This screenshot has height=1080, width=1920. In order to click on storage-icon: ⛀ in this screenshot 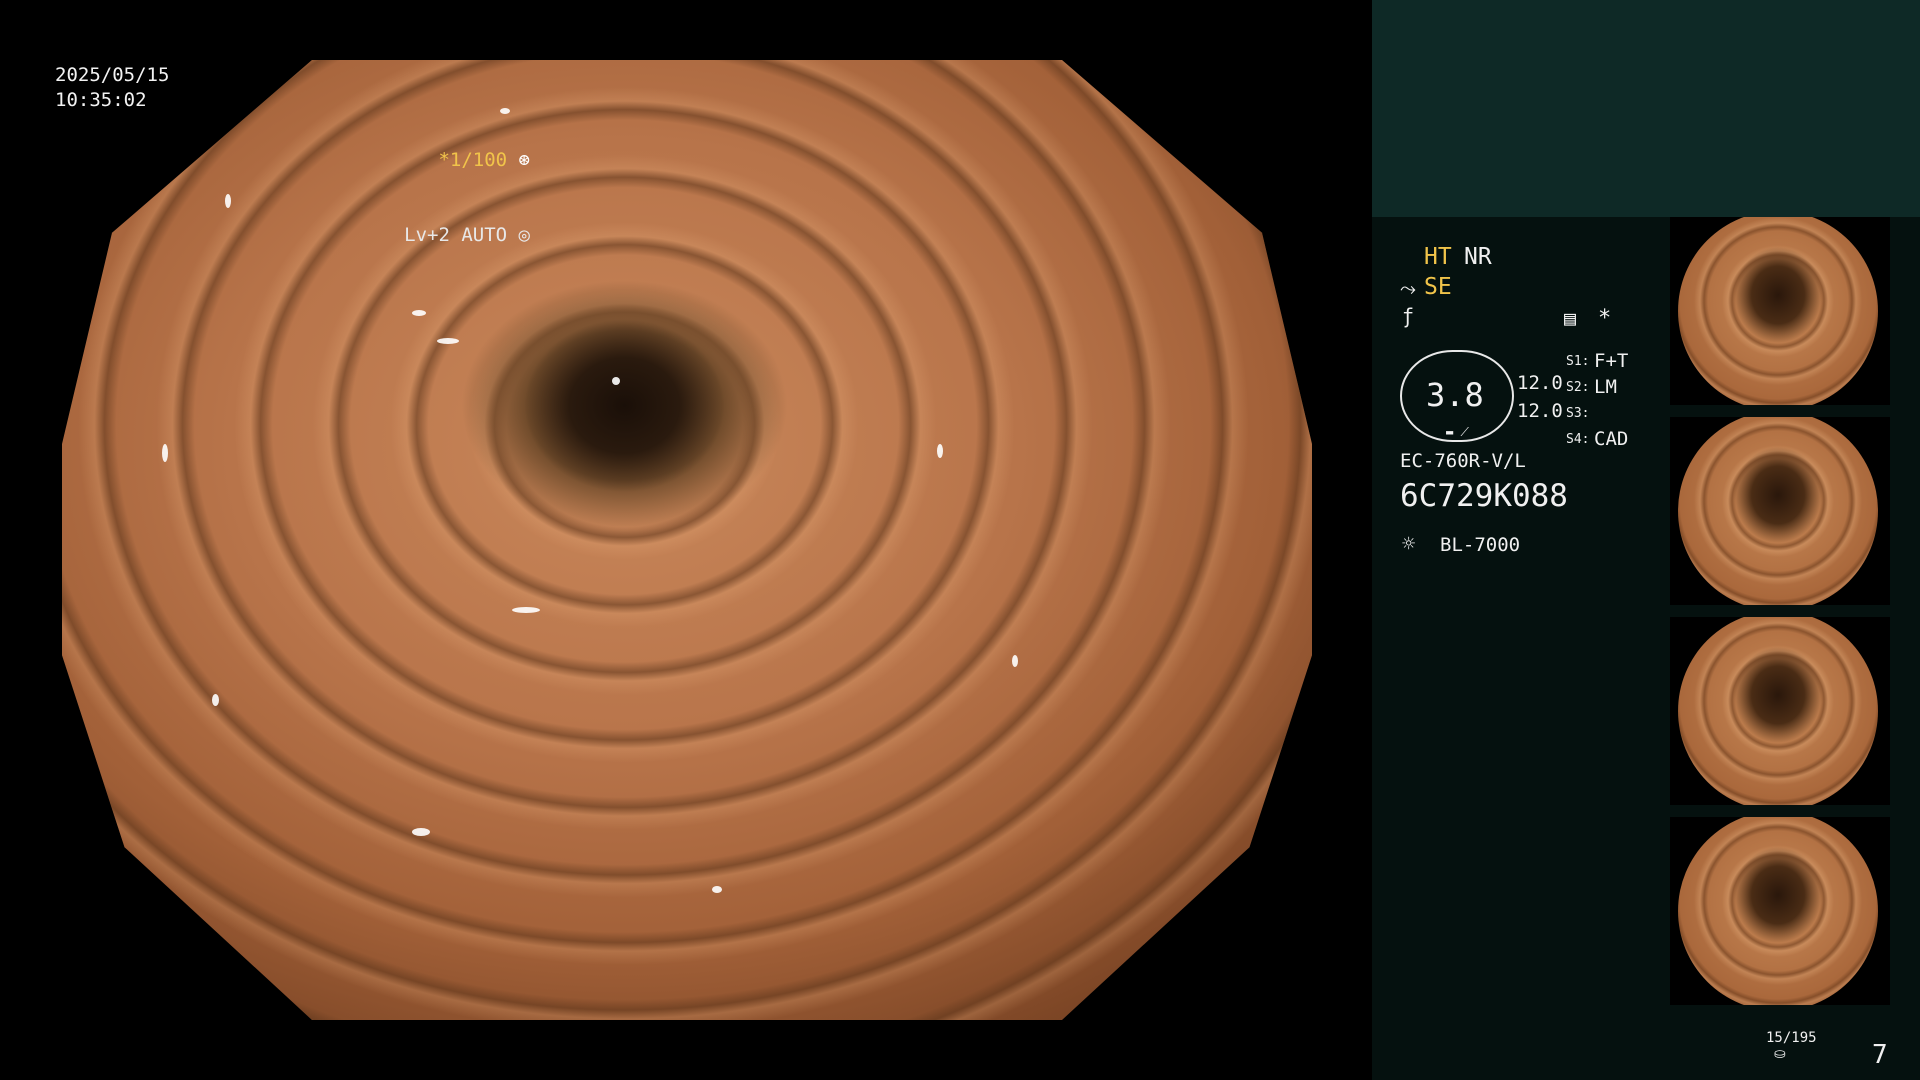, I will do `click(1780, 1054)`.